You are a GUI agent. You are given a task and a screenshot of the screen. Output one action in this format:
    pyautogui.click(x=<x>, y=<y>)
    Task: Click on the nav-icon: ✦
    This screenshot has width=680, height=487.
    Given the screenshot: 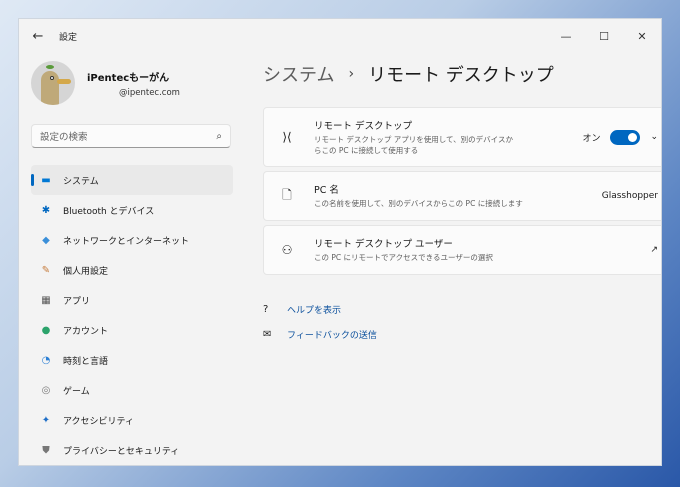 What is the action you would take?
    pyautogui.click(x=46, y=420)
    